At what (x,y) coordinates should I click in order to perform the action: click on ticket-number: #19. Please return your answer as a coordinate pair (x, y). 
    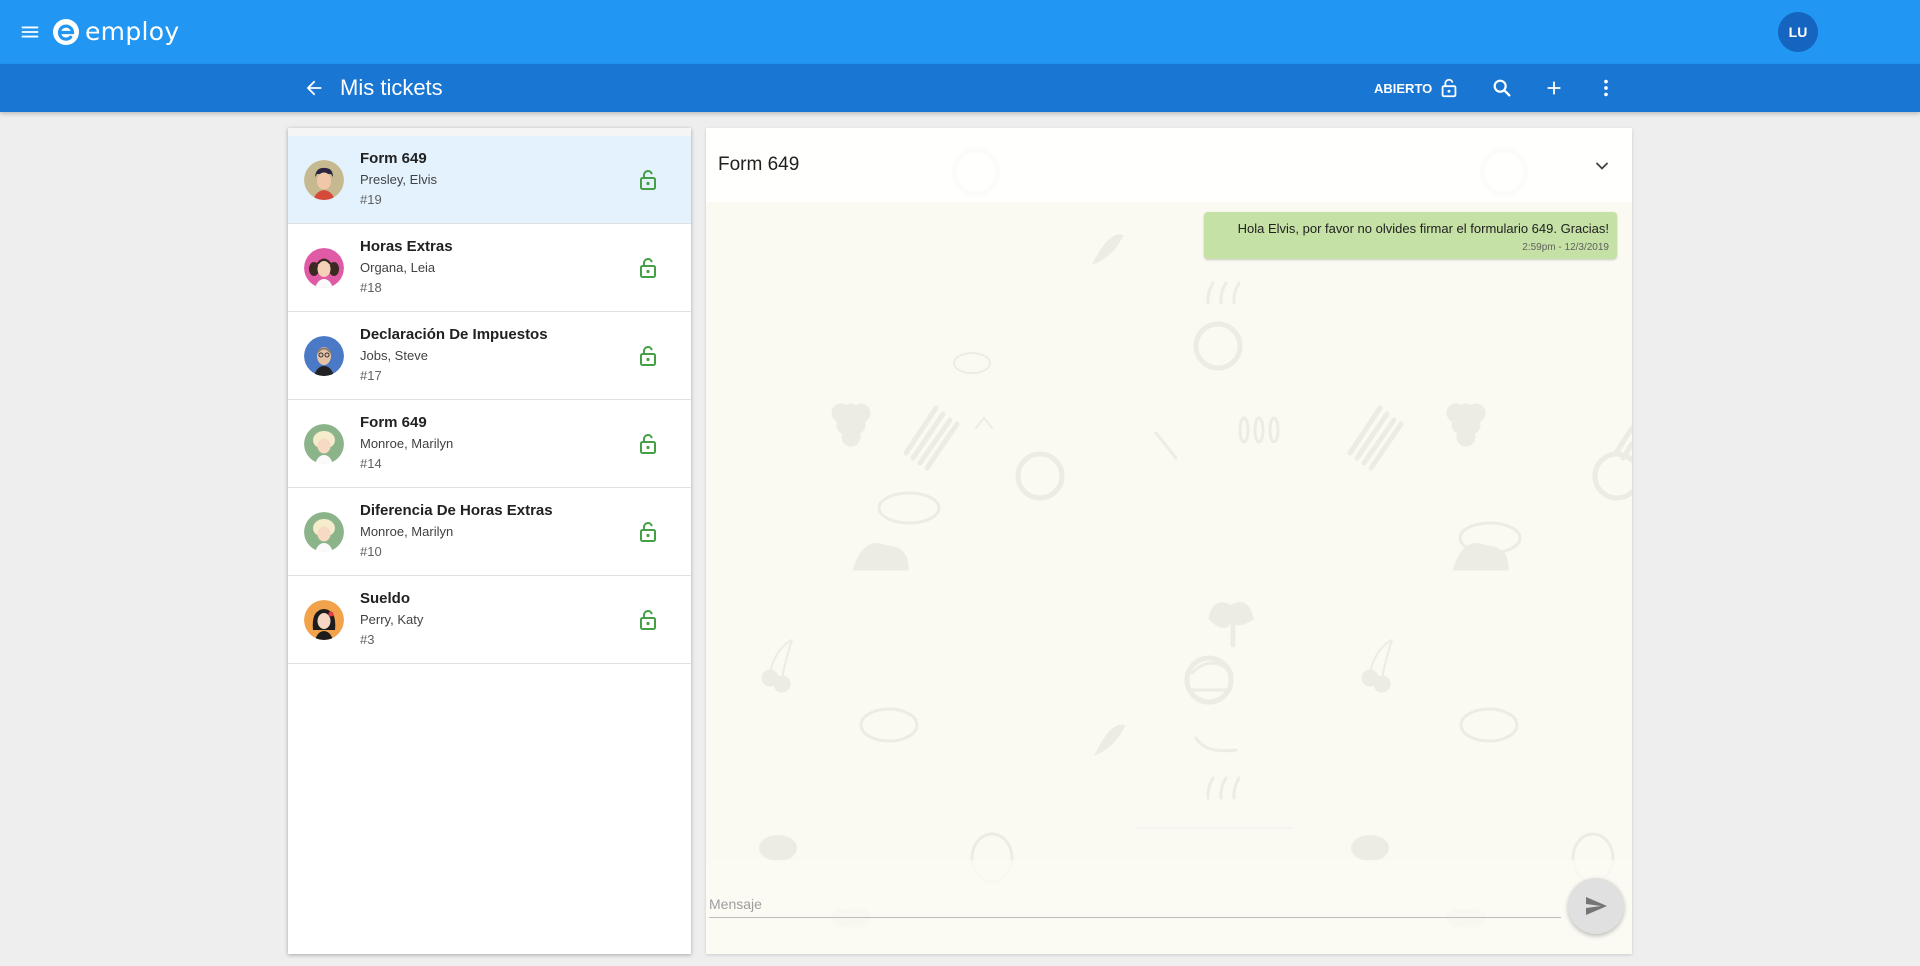
    Looking at the image, I should click on (371, 199).